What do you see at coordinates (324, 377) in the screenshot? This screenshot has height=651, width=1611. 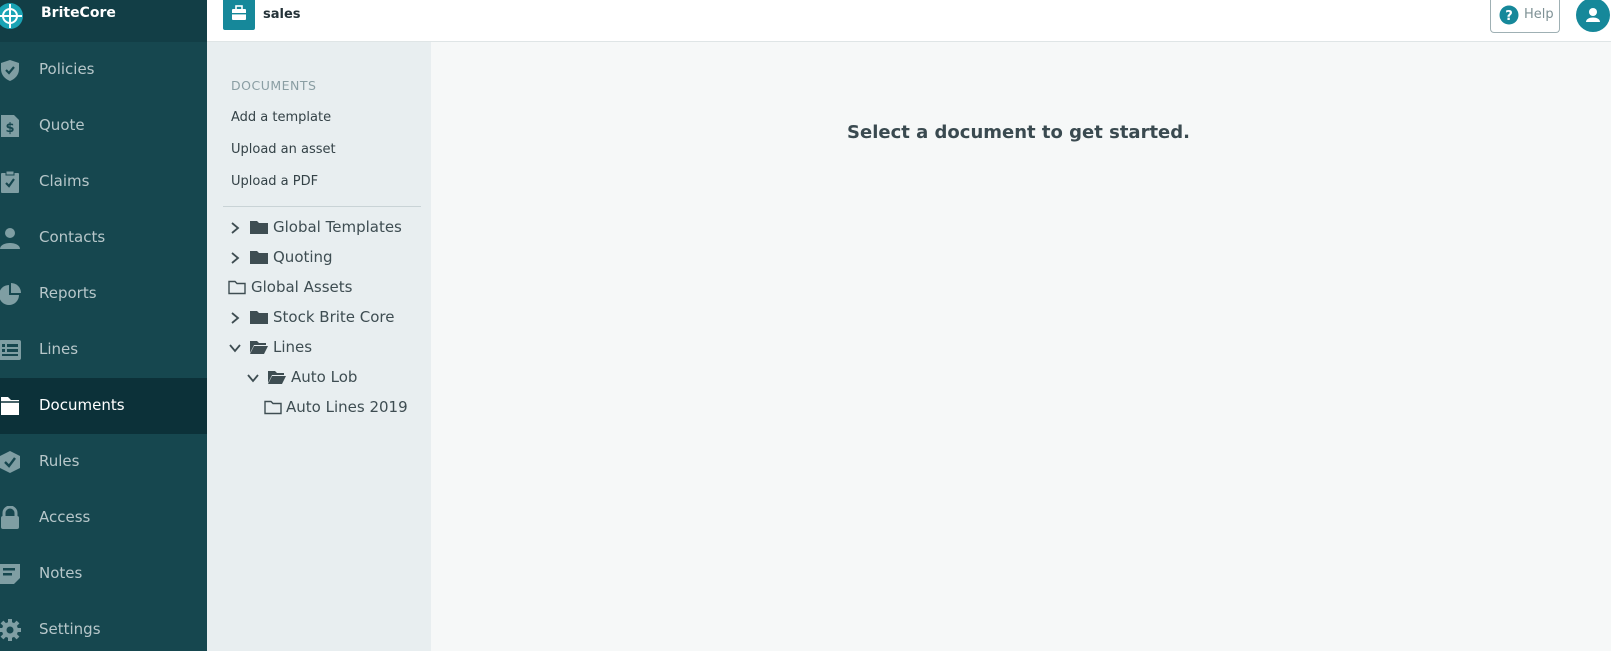 I see `tree-item-label: Auto Lob` at bounding box center [324, 377].